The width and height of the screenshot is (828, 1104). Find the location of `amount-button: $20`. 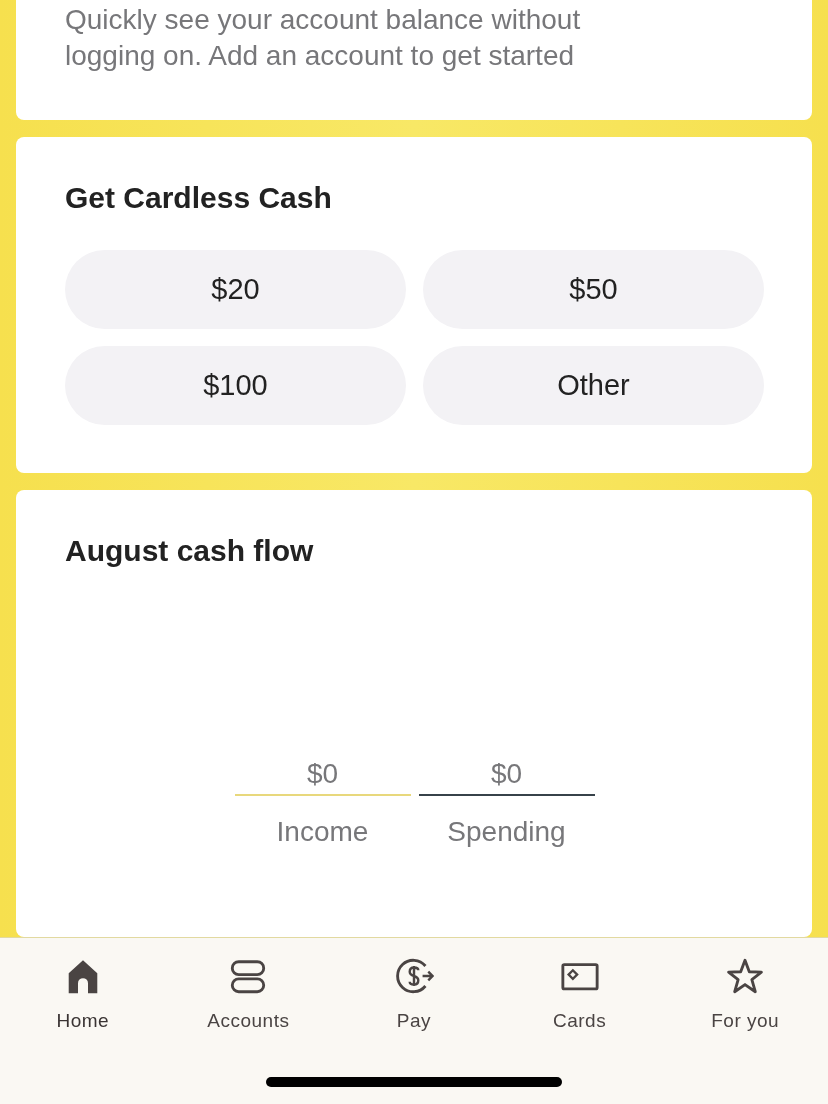

amount-button: $20 is located at coordinates (235, 289).